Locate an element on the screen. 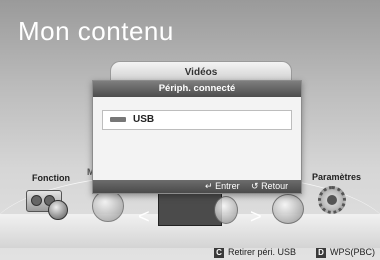 This screenshot has width=380, height=260. dialog-header: Périph. connecté is located at coordinates (197, 89).